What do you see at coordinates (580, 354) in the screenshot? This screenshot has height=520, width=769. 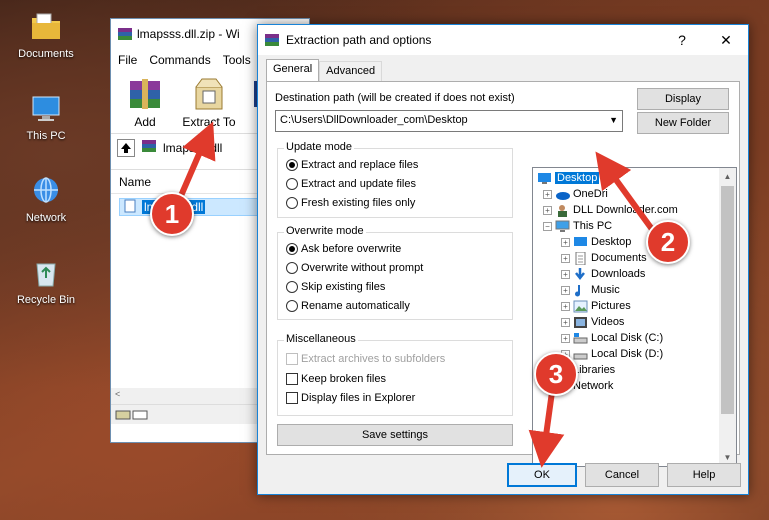 I see `local-disk-icon` at bounding box center [580, 354].